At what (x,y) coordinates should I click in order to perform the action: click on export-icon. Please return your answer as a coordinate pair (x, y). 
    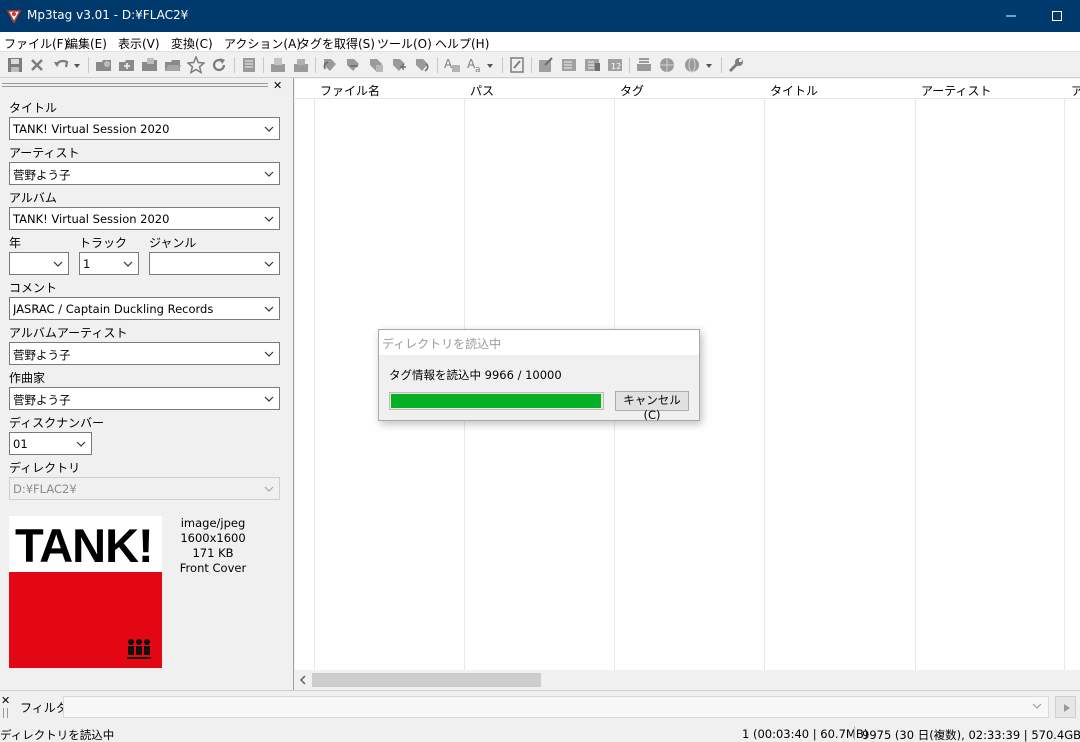
    Looking at the image, I should click on (546, 64).